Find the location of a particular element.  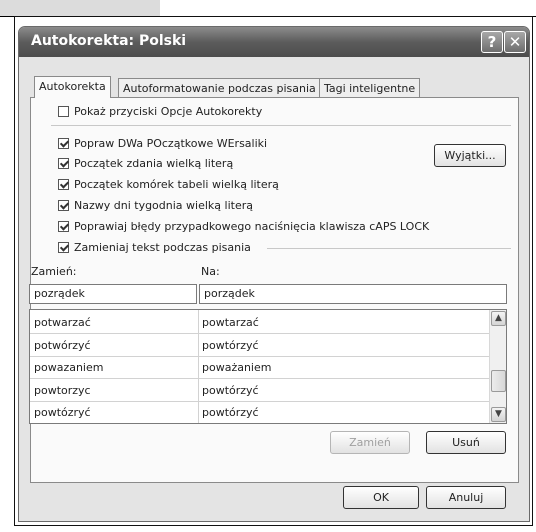

entry-to: powtarzać is located at coordinates (230, 322).